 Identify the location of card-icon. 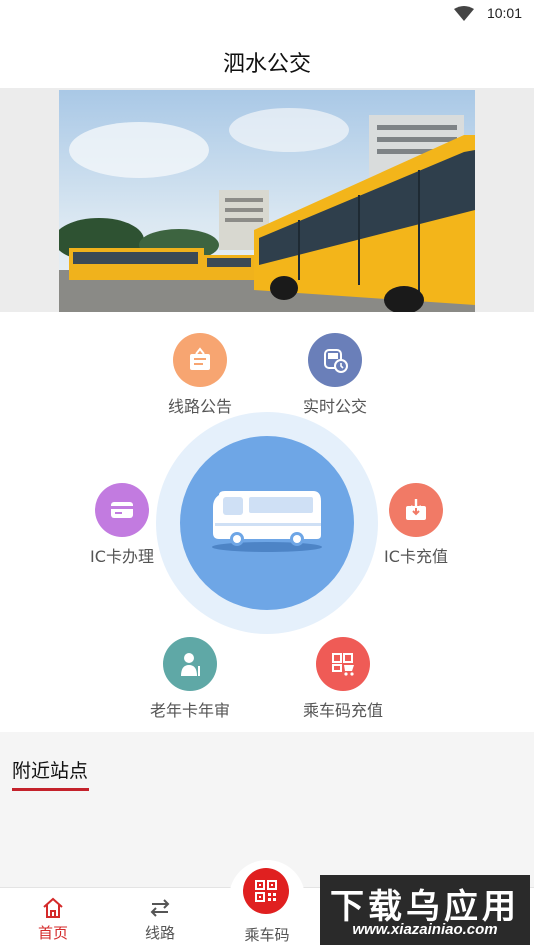
(122, 510).